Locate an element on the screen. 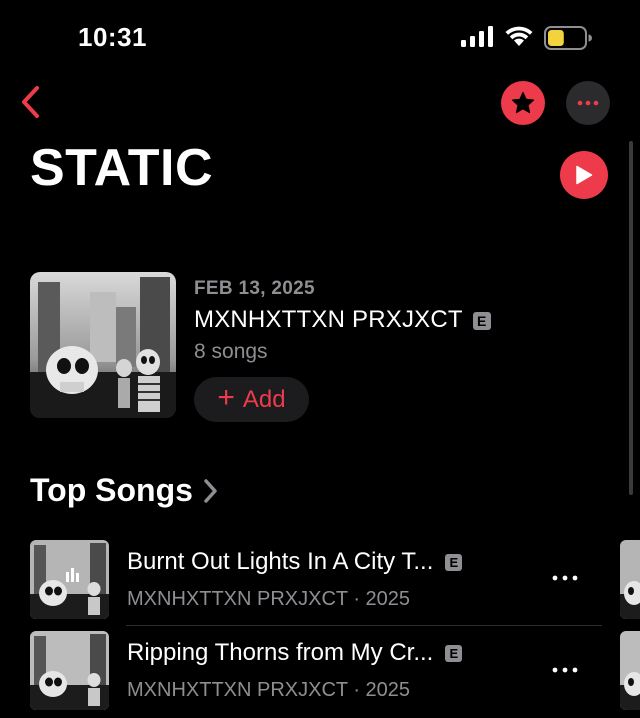 The image size is (640, 718). album-release-date: FEB 13, 2025 is located at coordinates (254, 288).